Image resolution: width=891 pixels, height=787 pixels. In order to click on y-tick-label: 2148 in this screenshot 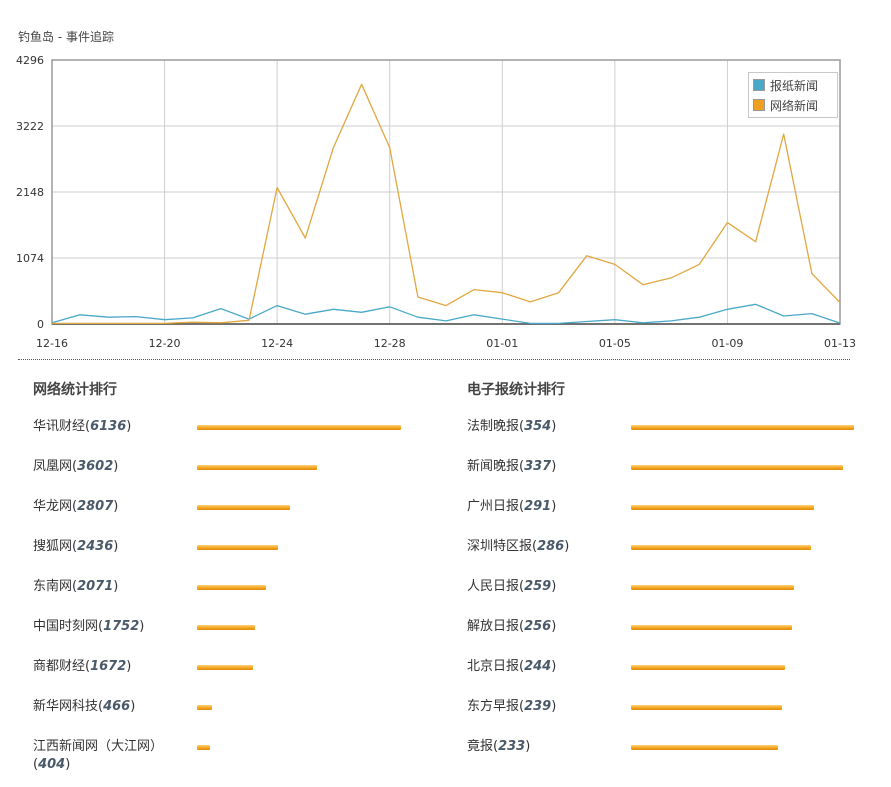, I will do `click(30, 192)`.